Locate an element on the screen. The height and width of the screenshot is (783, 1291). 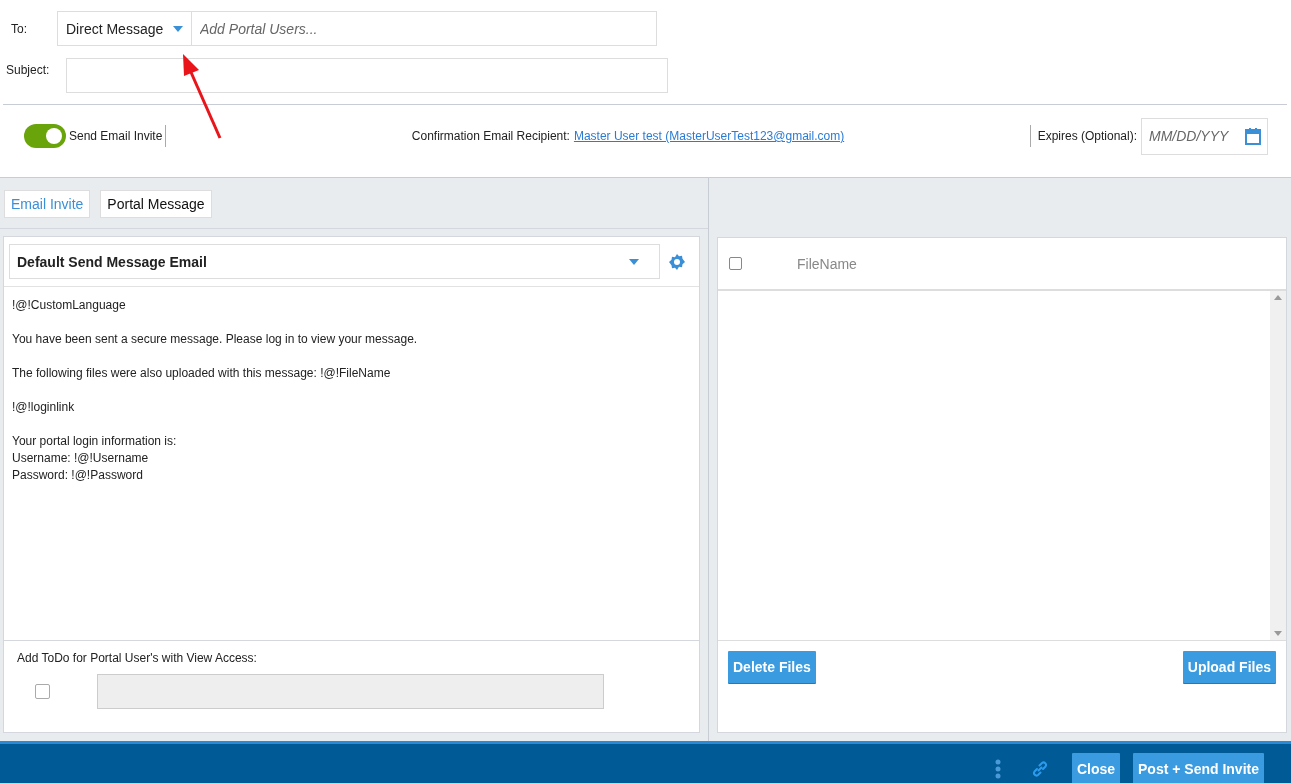
expires-label: Expires (Optional): is located at coordinates (1087, 136).